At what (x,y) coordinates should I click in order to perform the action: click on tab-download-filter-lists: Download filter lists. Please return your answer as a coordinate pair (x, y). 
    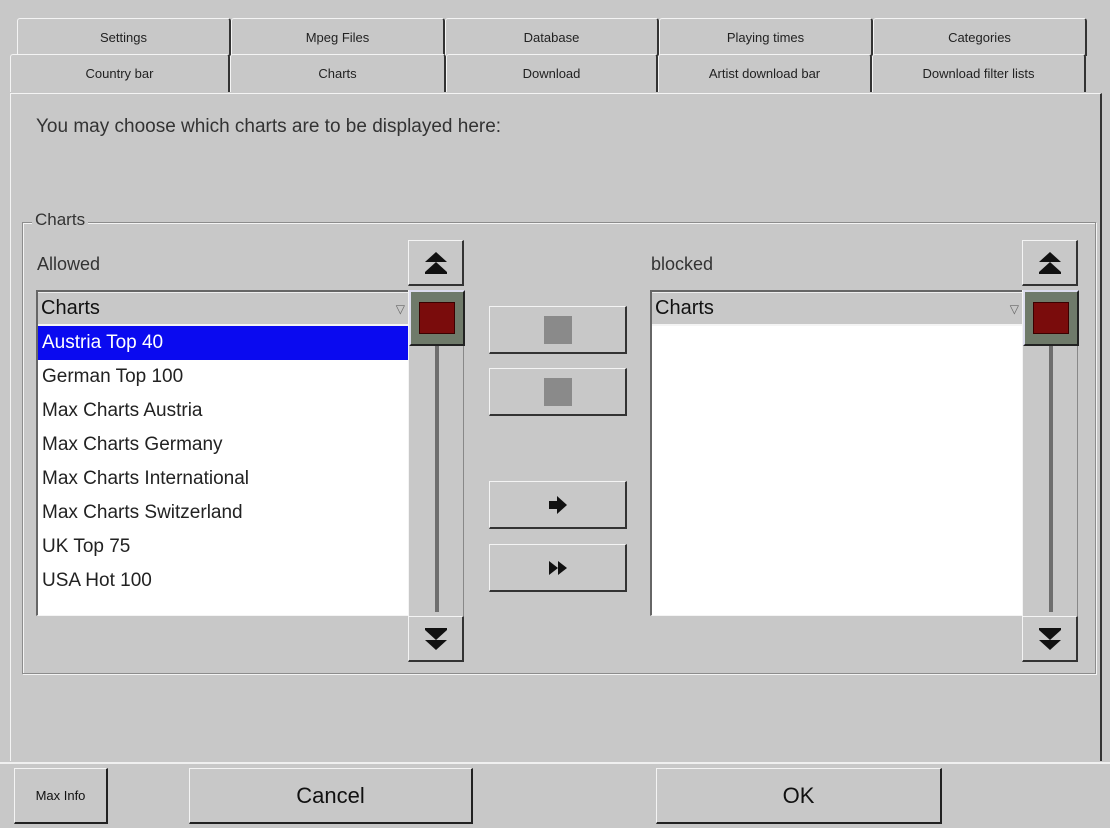
    Looking at the image, I should click on (979, 73).